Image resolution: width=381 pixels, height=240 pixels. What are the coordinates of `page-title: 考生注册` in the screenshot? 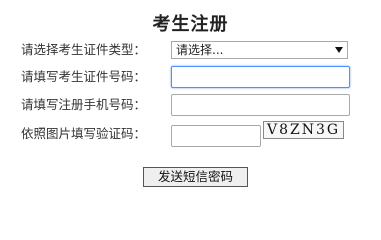 It's located at (190, 24).